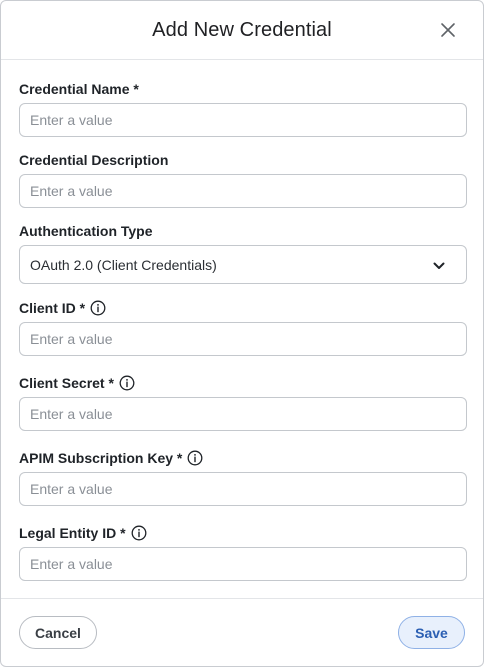  Describe the element at coordinates (243, 489) in the screenshot. I see `apim-subscription-key-input` at that location.